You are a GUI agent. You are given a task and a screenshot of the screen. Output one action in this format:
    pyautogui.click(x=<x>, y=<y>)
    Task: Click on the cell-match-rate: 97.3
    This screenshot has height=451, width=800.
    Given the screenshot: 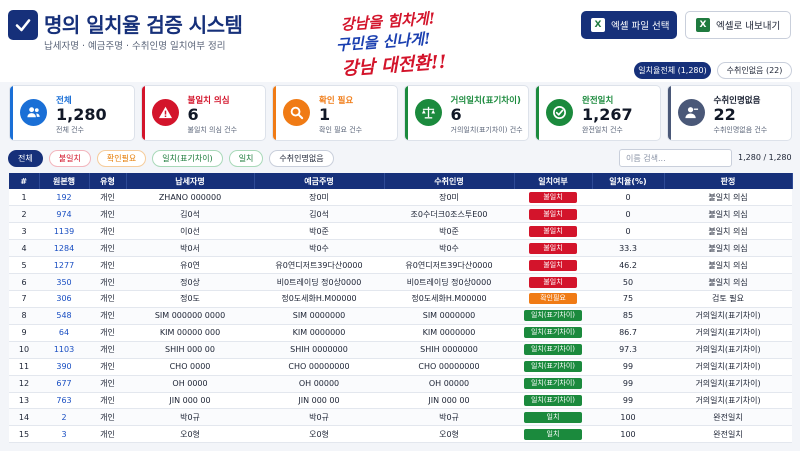 What is the action you would take?
    pyautogui.click(x=628, y=350)
    